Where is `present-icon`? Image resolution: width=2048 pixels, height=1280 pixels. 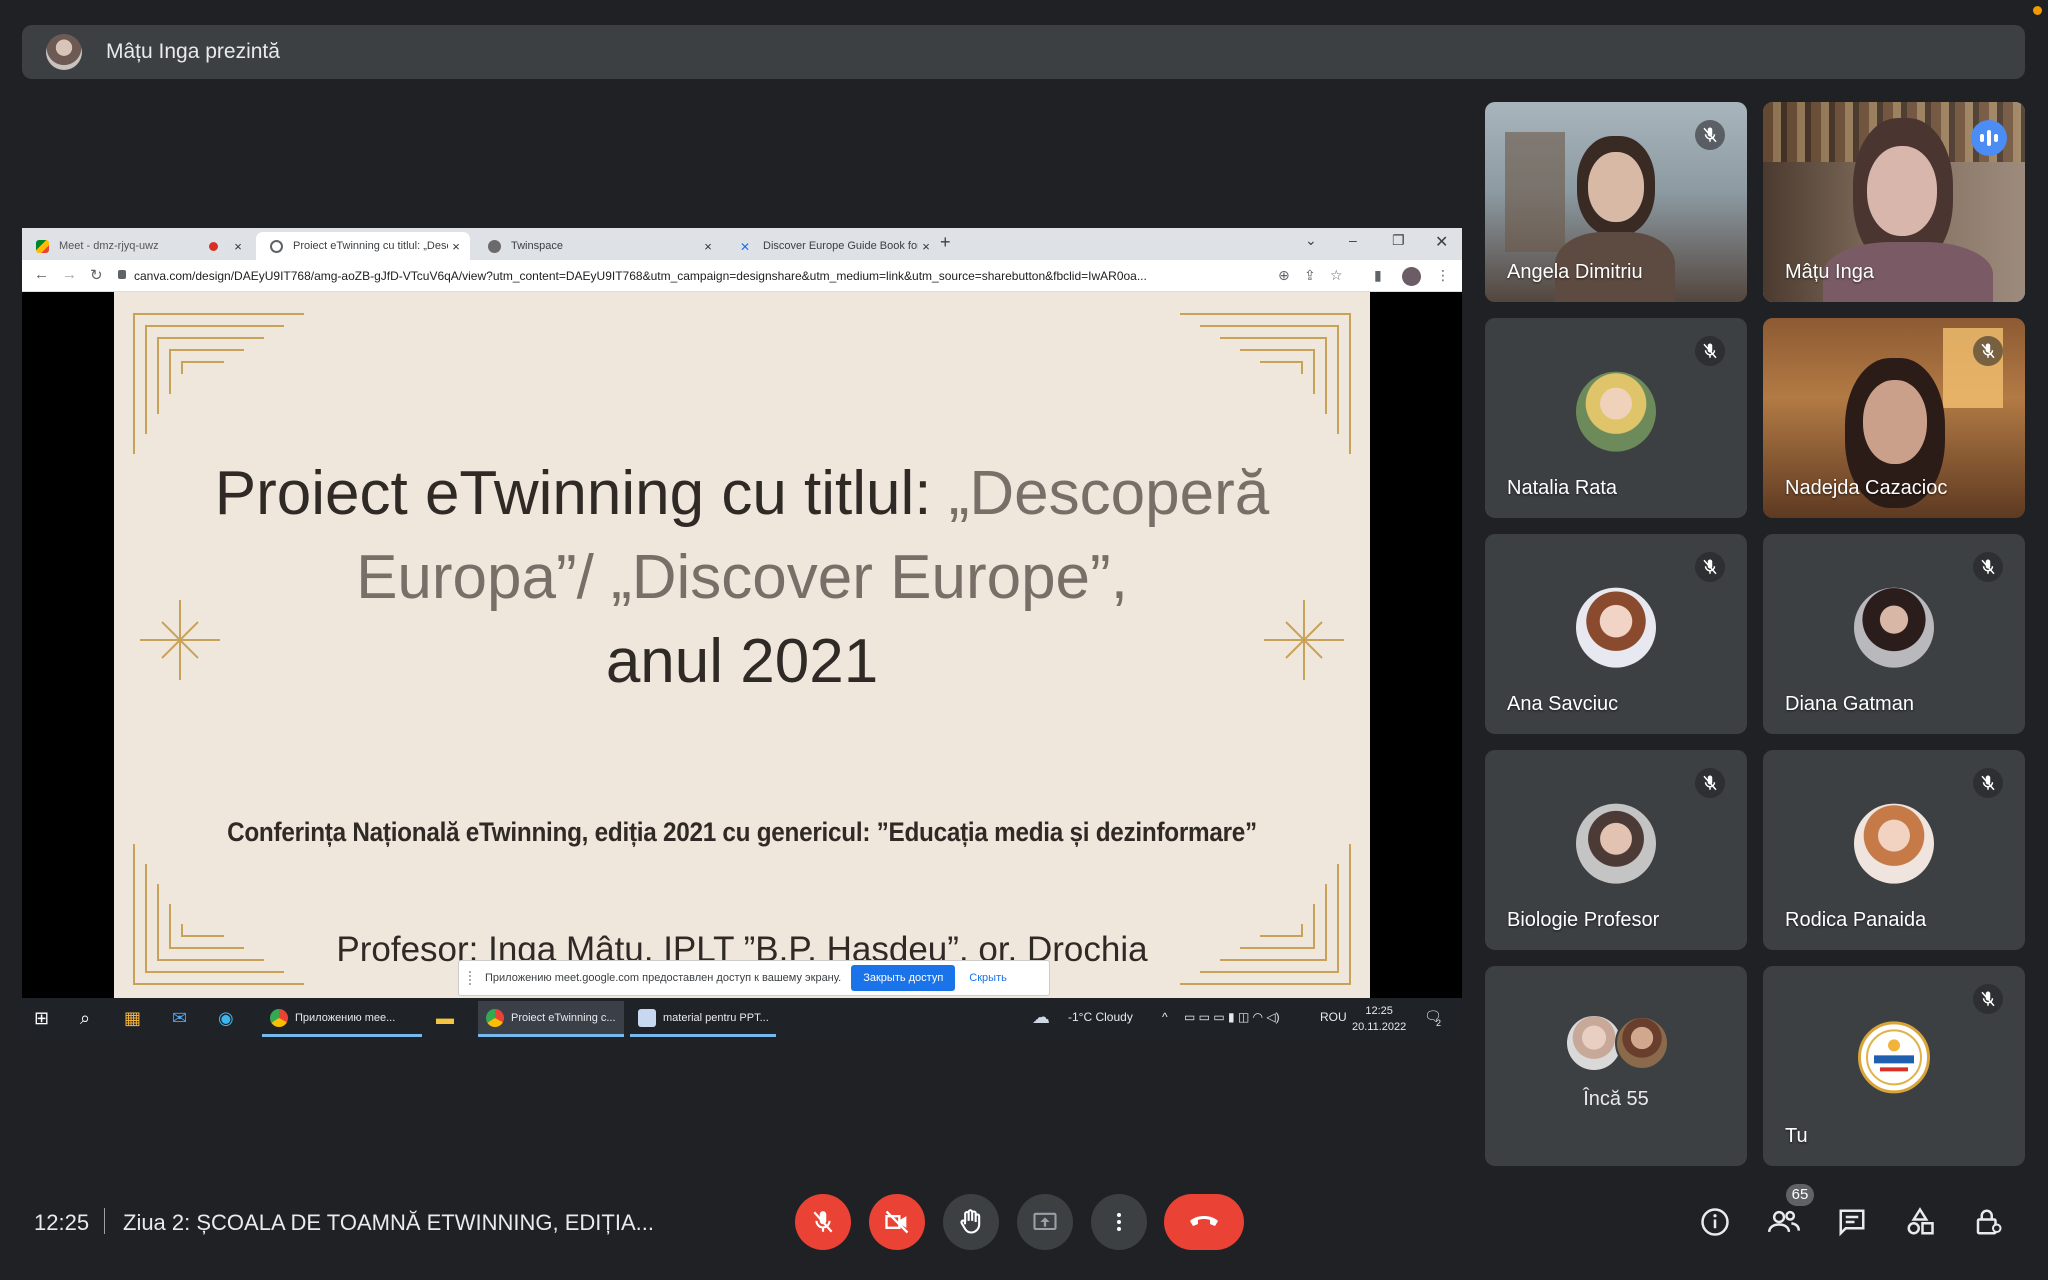 present-icon is located at coordinates (1045, 1221).